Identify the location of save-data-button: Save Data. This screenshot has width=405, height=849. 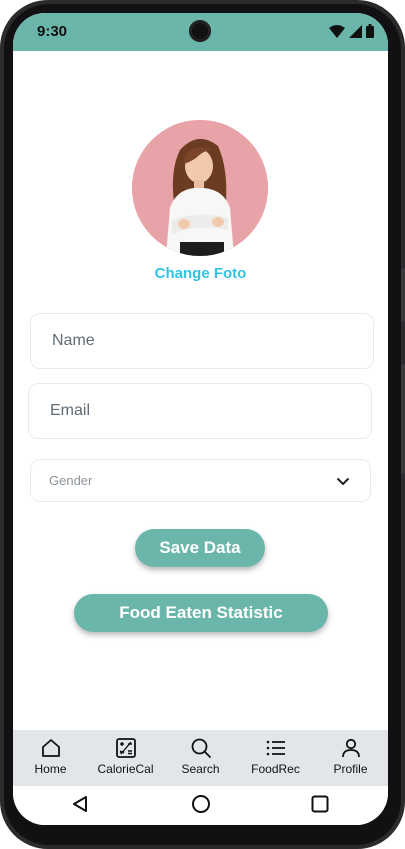
(200, 548).